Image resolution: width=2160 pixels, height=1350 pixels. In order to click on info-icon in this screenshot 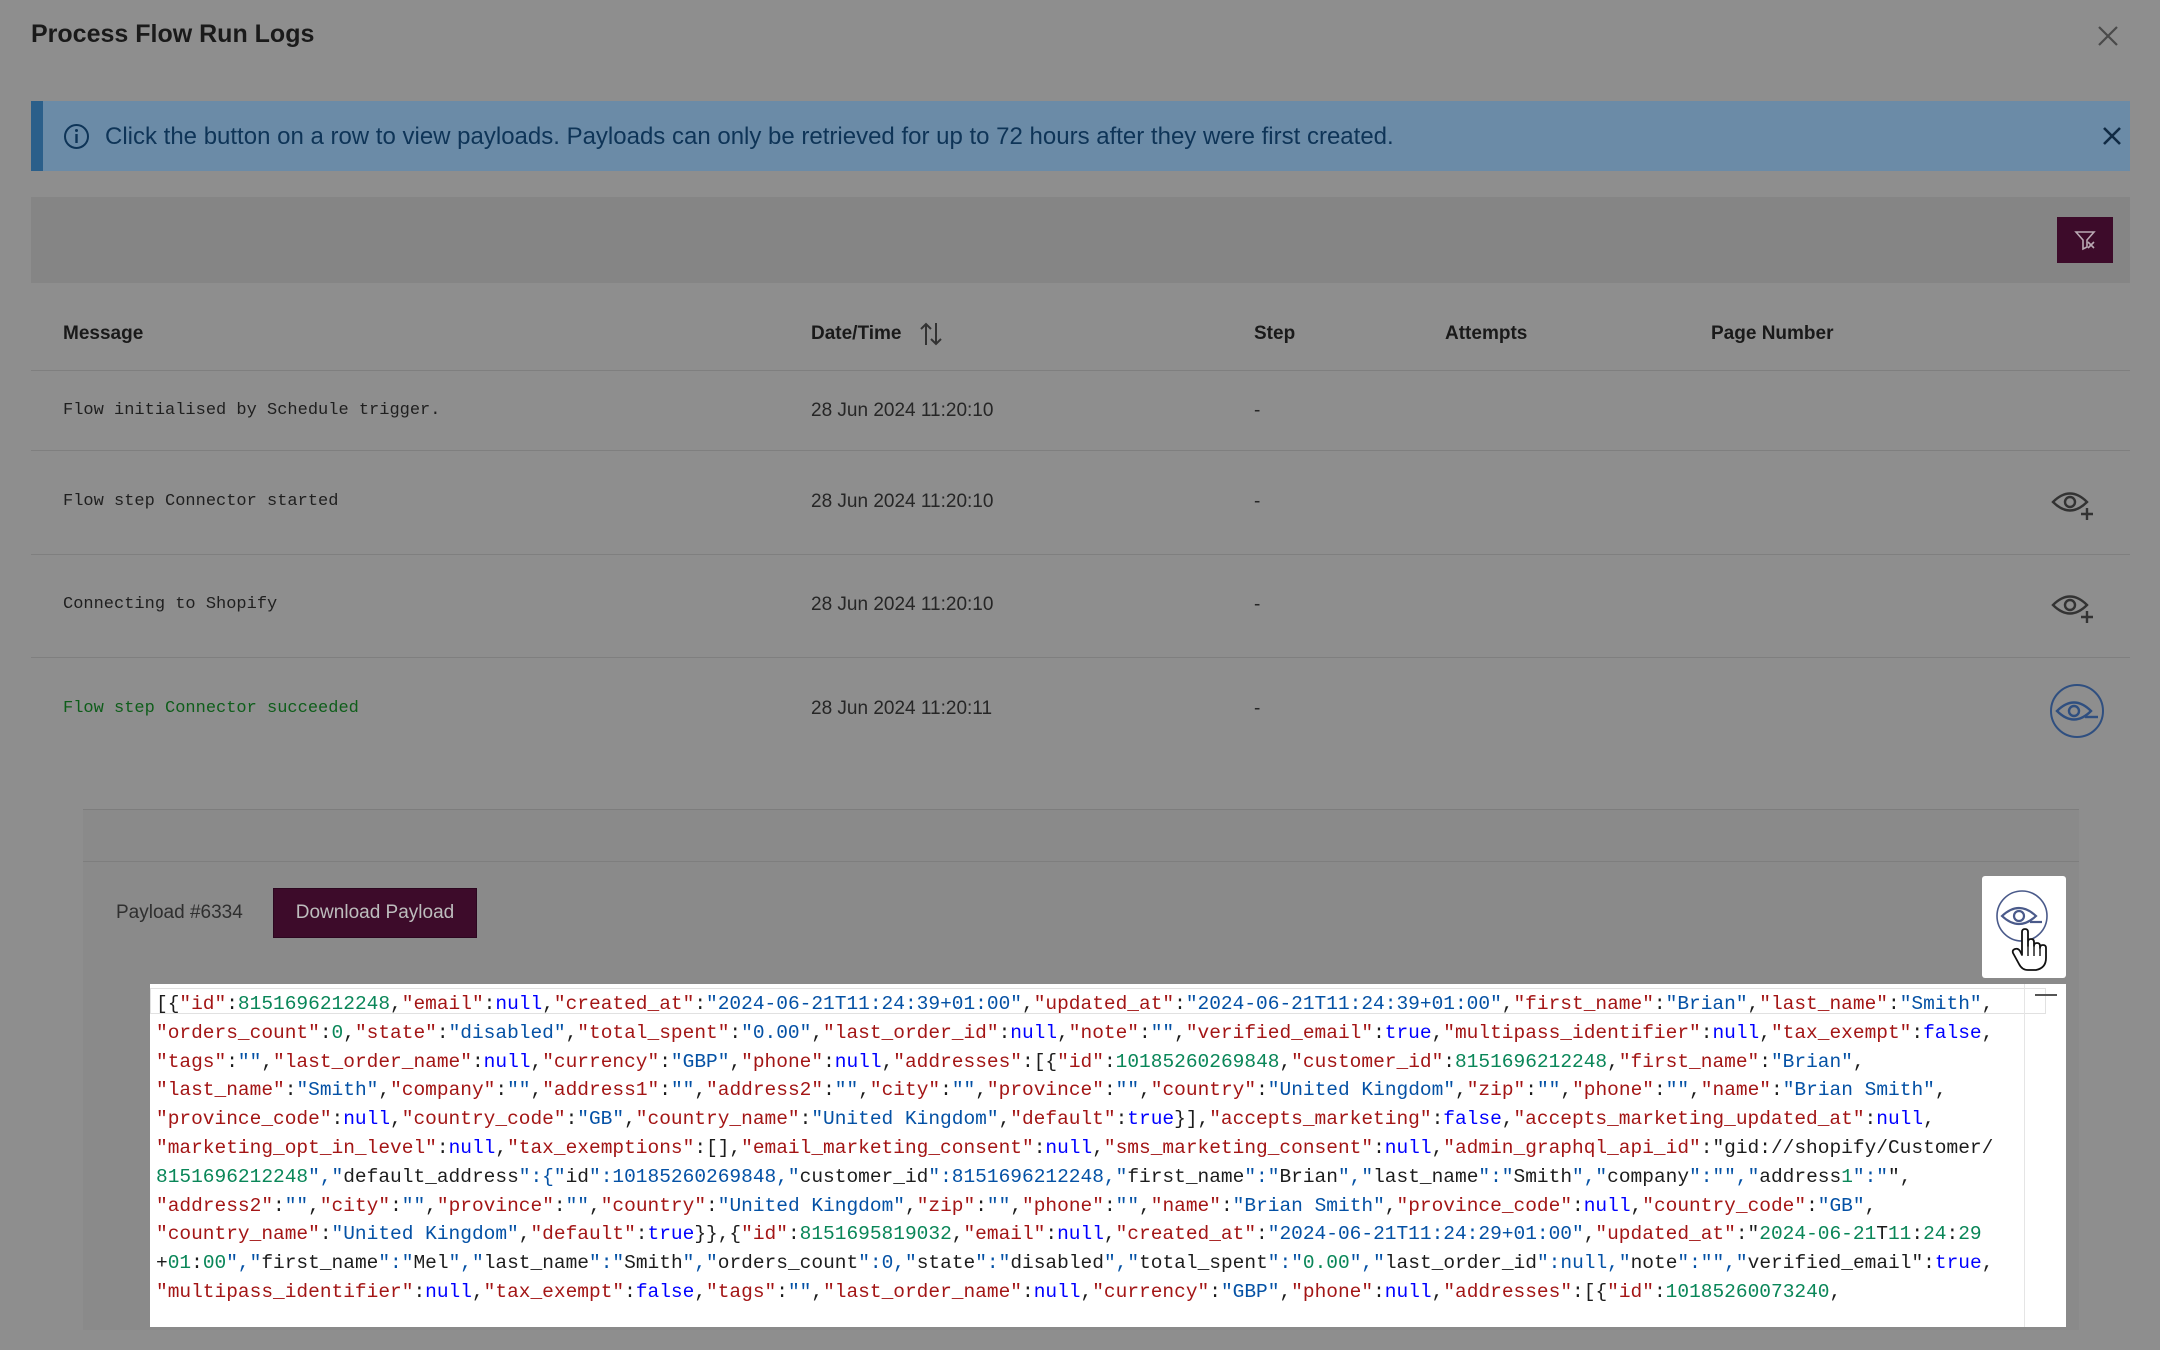, I will do `click(76, 136)`.